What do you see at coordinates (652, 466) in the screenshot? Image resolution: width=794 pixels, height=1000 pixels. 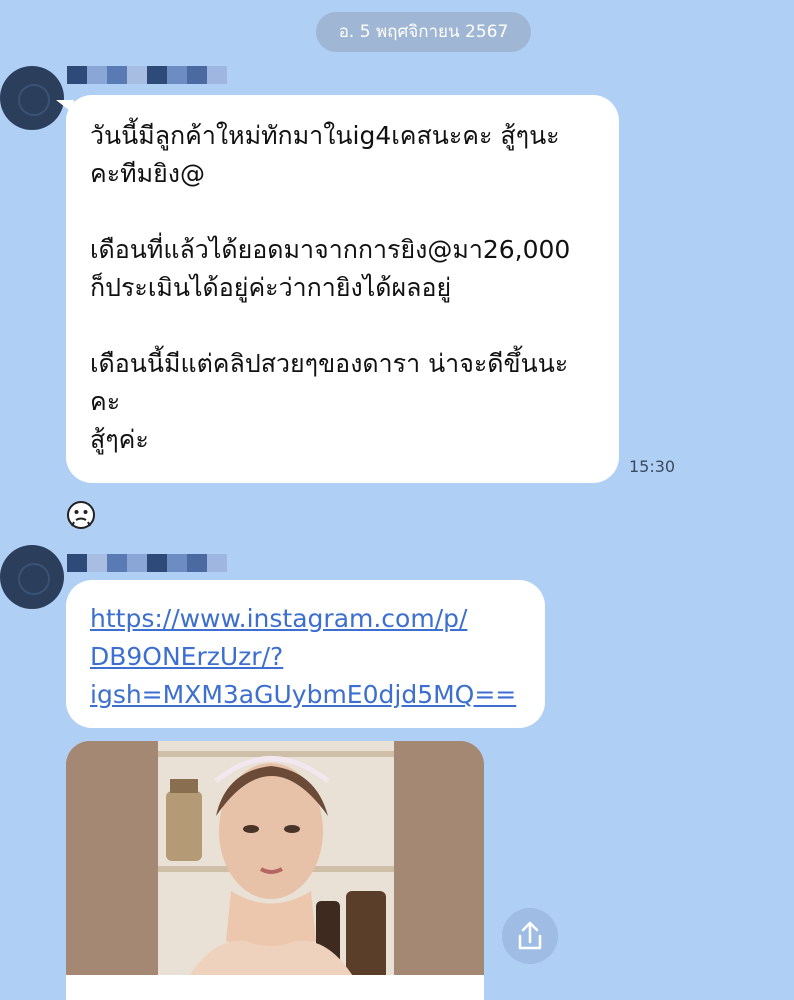 I see `message-timestamp: 15:30` at bounding box center [652, 466].